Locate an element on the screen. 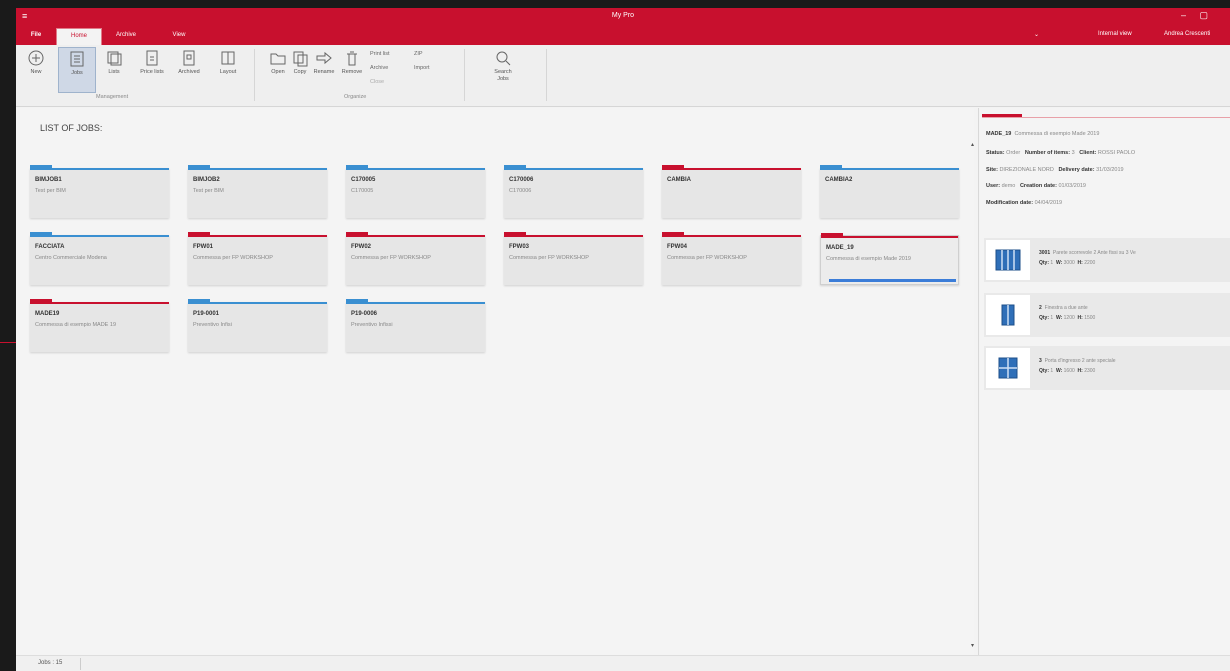 The width and height of the screenshot is (1230, 671). job-card: P19-0001 Preventivo Infisi is located at coordinates (257, 325).